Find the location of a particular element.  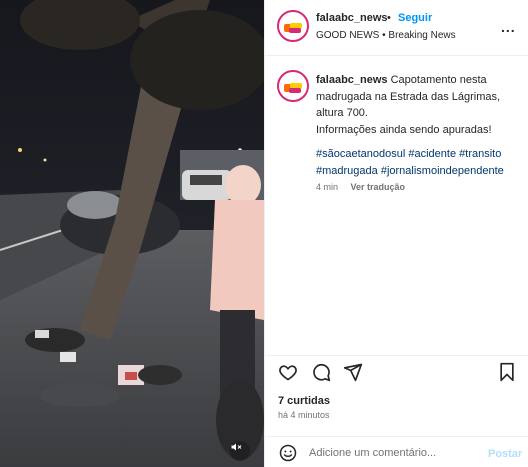

mute-button is located at coordinates (240, 451).